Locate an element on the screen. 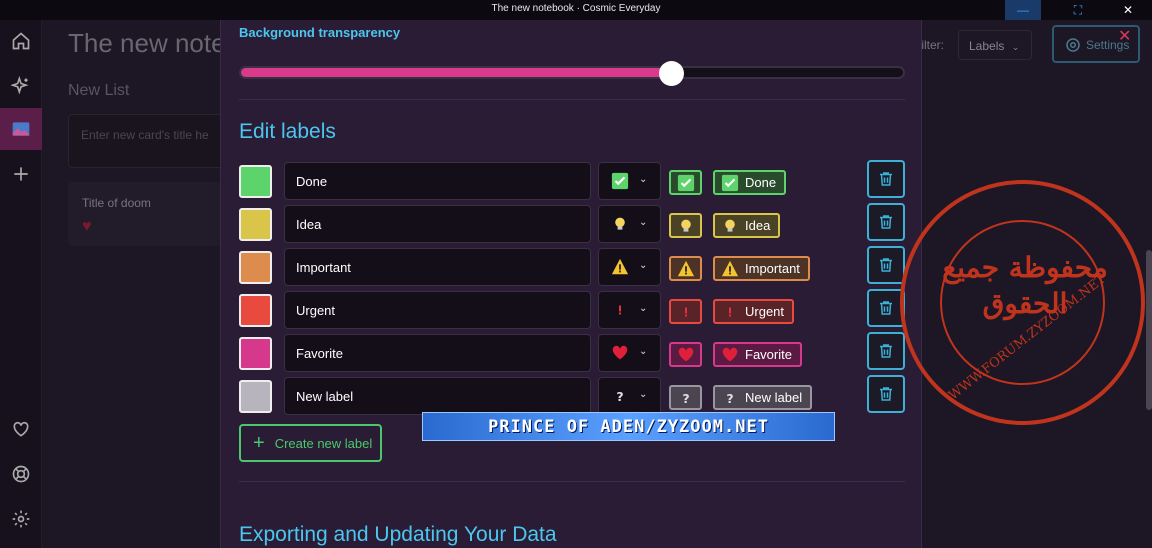 The image size is (1152, 548). label-icon-select: ? ⌄ is located at coordinates (629, 396).